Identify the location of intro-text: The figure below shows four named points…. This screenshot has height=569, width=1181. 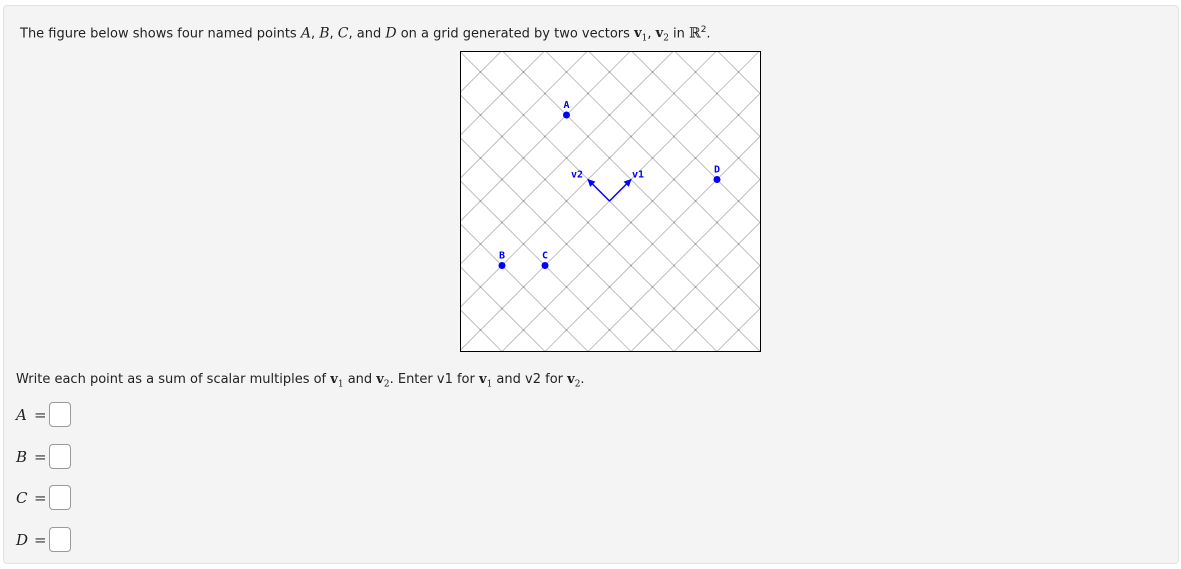
(365, 34).